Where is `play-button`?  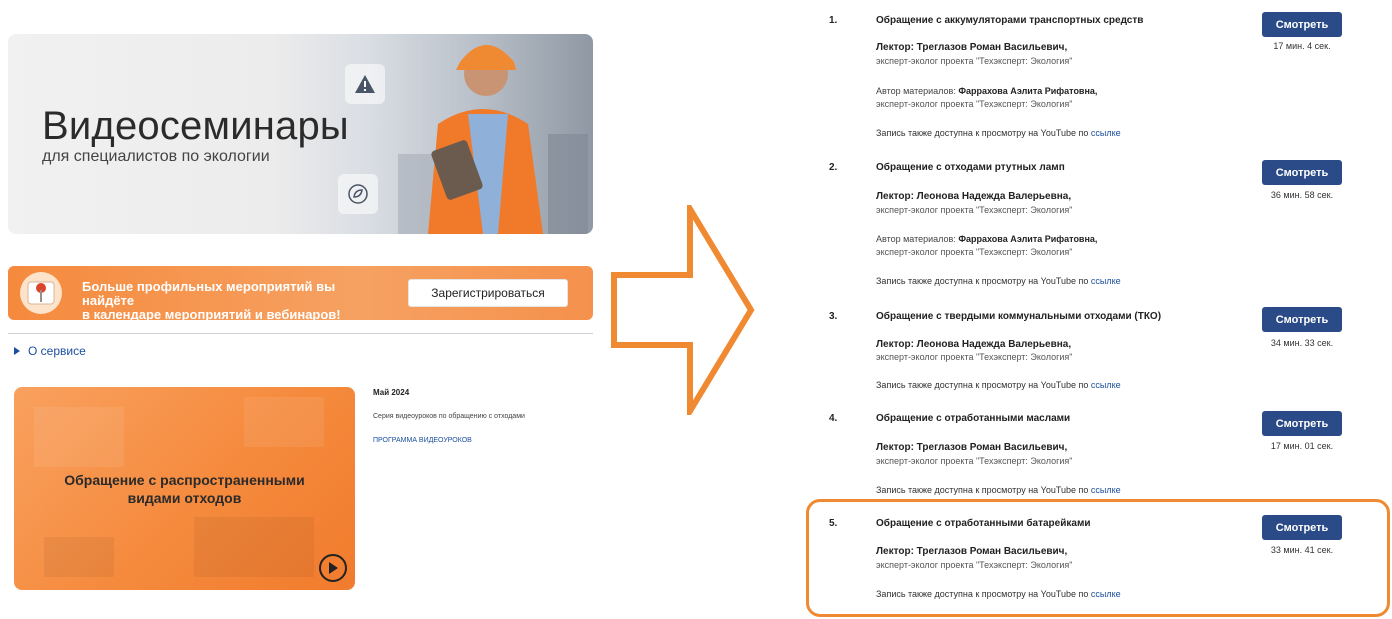
play-button is located at coordinates (333, 568).